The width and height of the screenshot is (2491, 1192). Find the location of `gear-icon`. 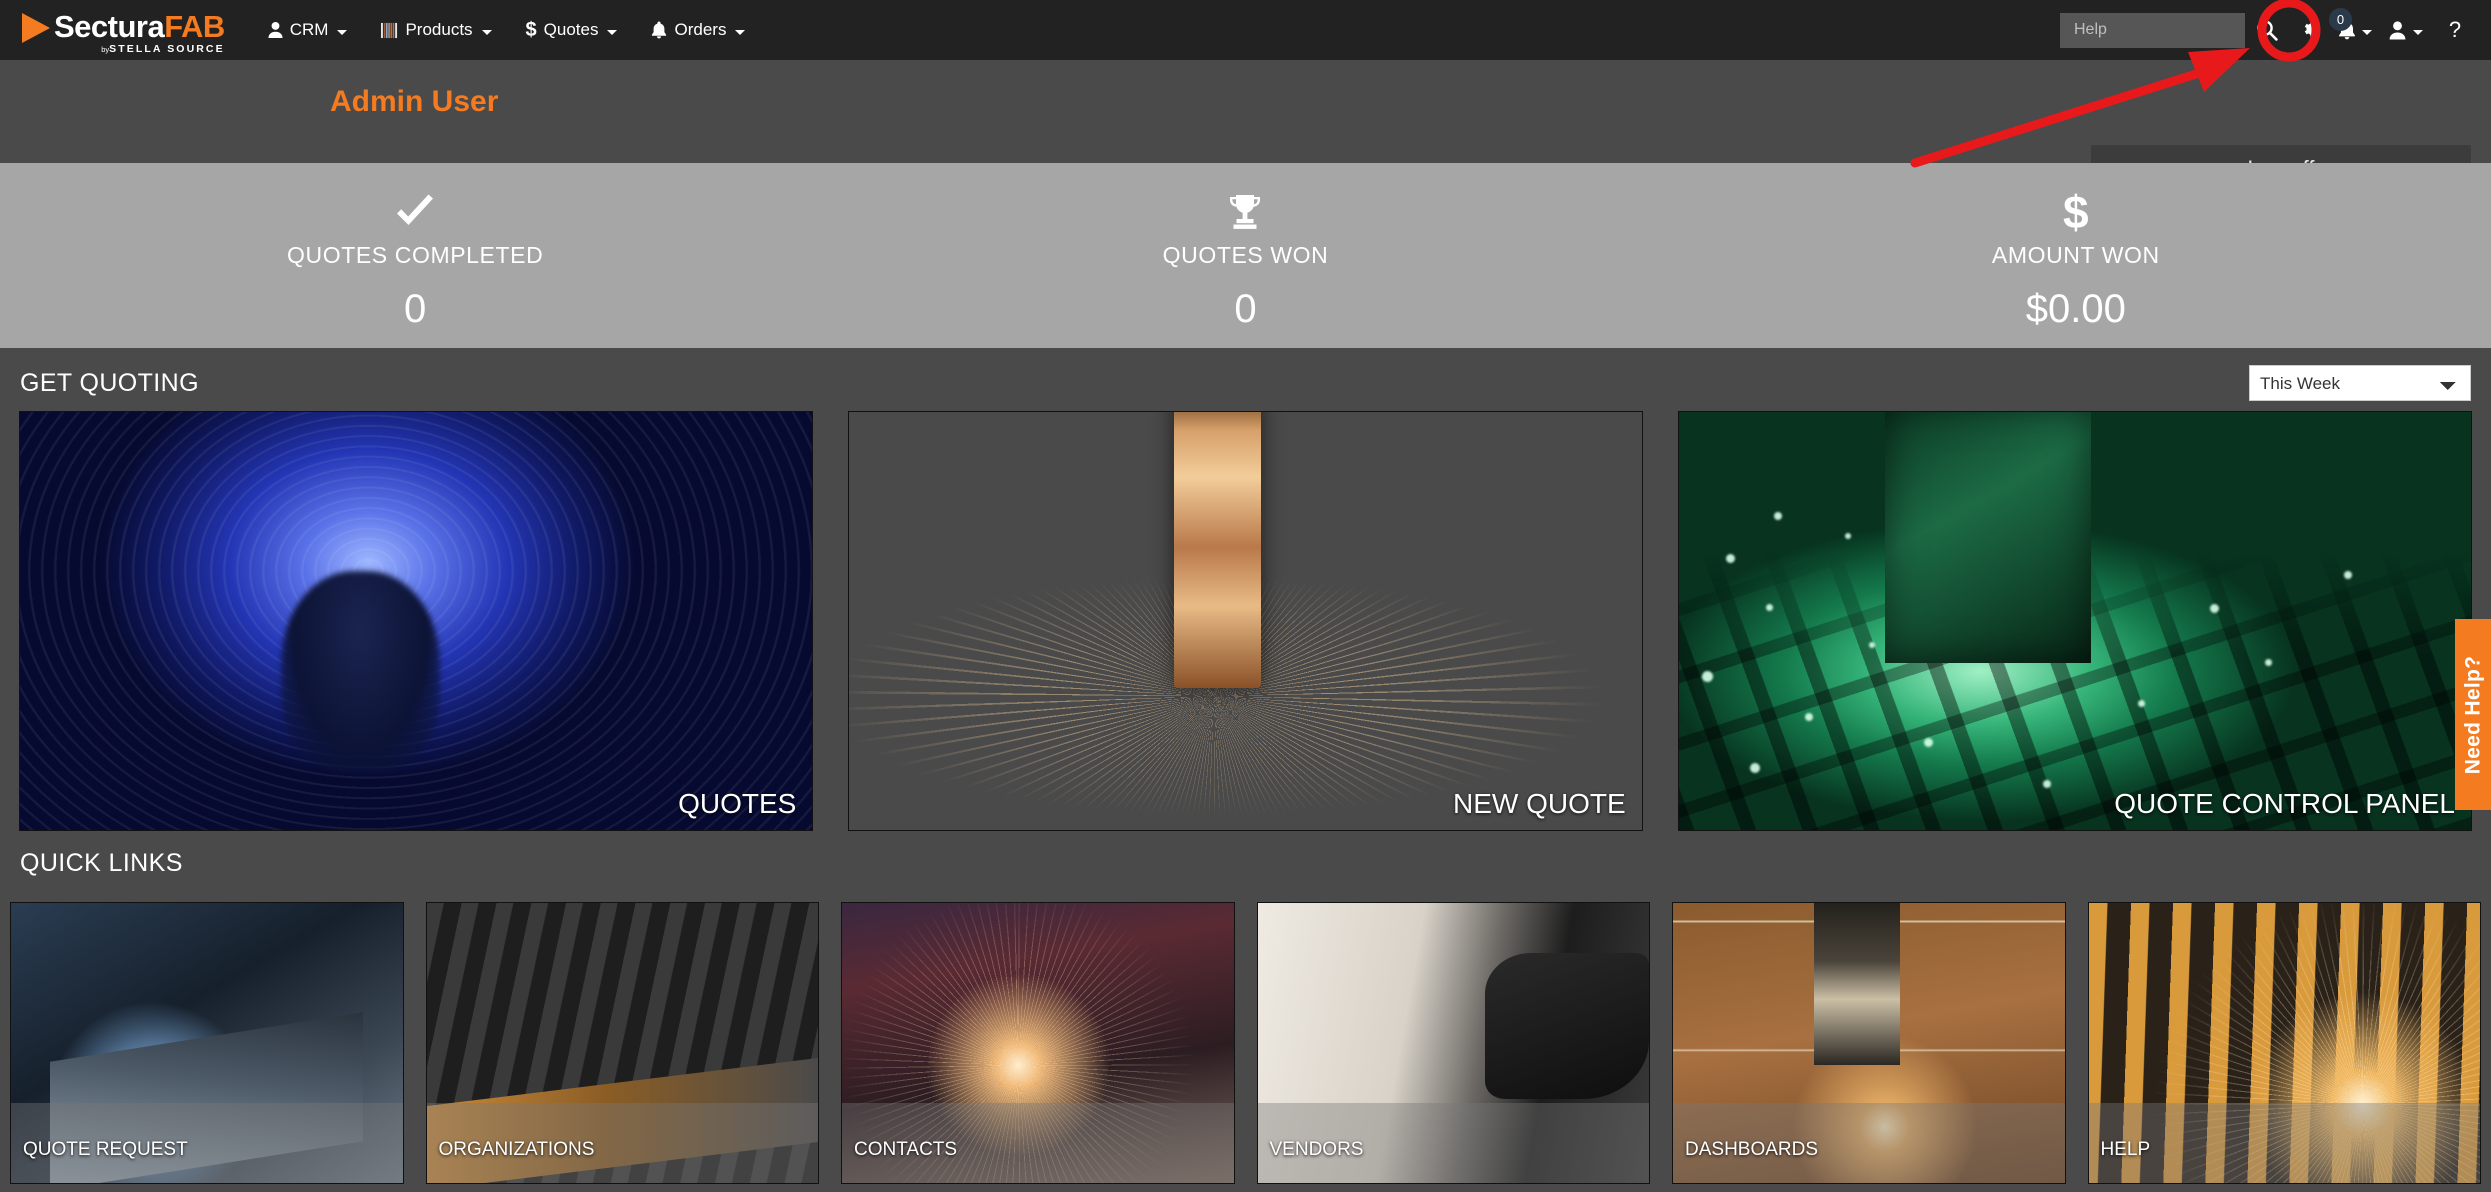

gear-icon is located at coordinates (2311, 30).